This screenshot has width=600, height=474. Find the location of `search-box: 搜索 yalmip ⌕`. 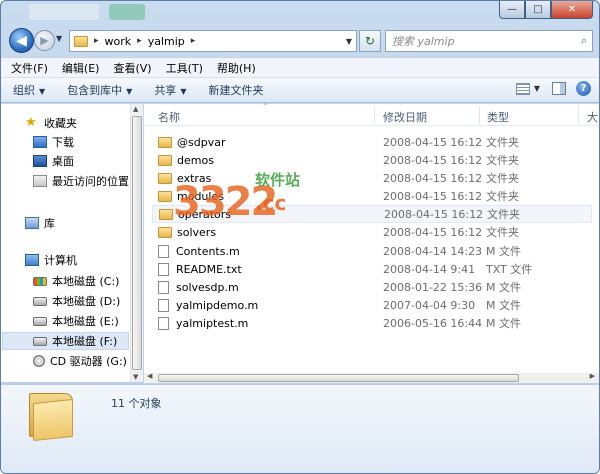

search-box: 搜索 yalmip ⌕ is located at coordinates (489, 41).